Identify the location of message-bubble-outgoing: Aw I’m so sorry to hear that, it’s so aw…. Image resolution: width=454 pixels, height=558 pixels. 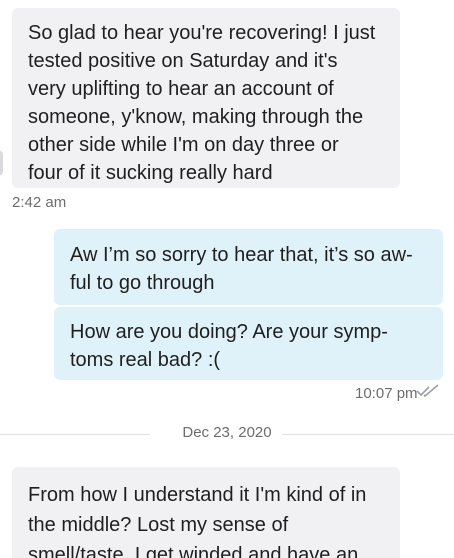
(248, 267).